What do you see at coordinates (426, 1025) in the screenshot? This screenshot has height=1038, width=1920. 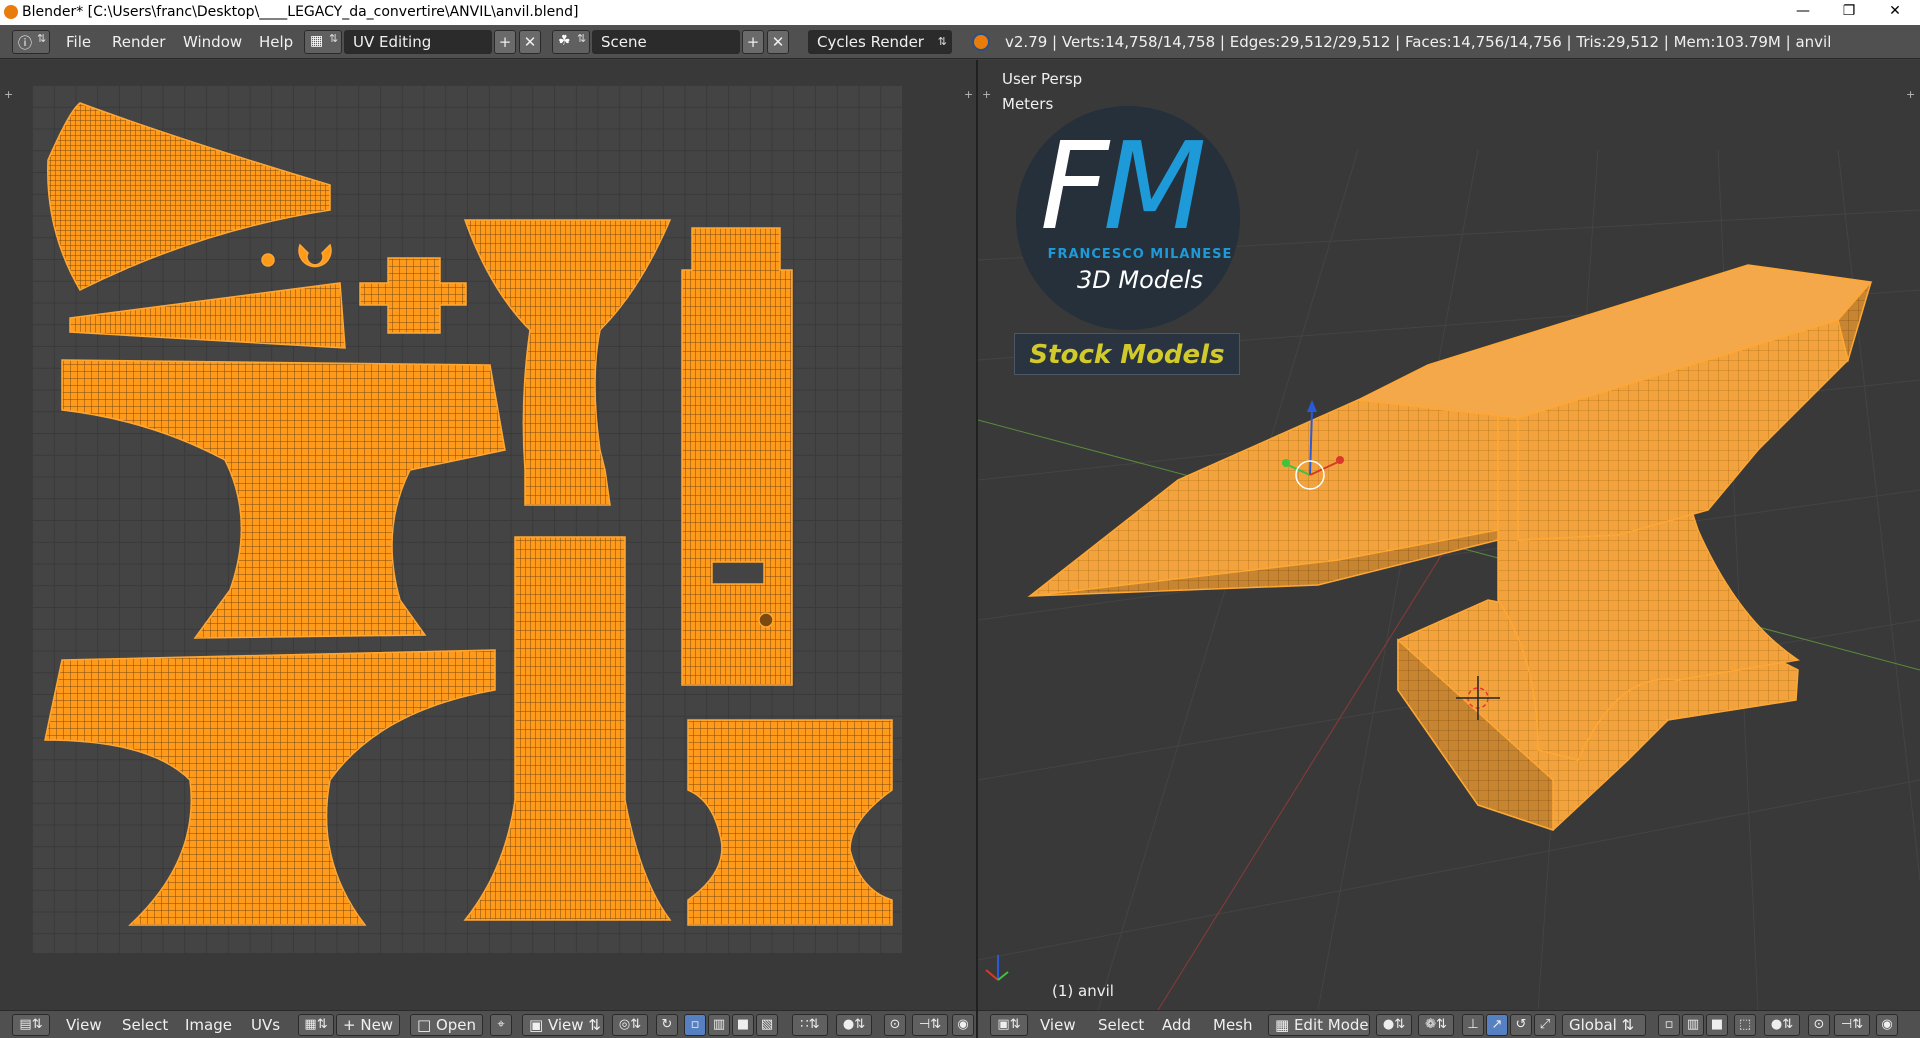 I see `folder-icon: □` at bounding box center [426, 1025].